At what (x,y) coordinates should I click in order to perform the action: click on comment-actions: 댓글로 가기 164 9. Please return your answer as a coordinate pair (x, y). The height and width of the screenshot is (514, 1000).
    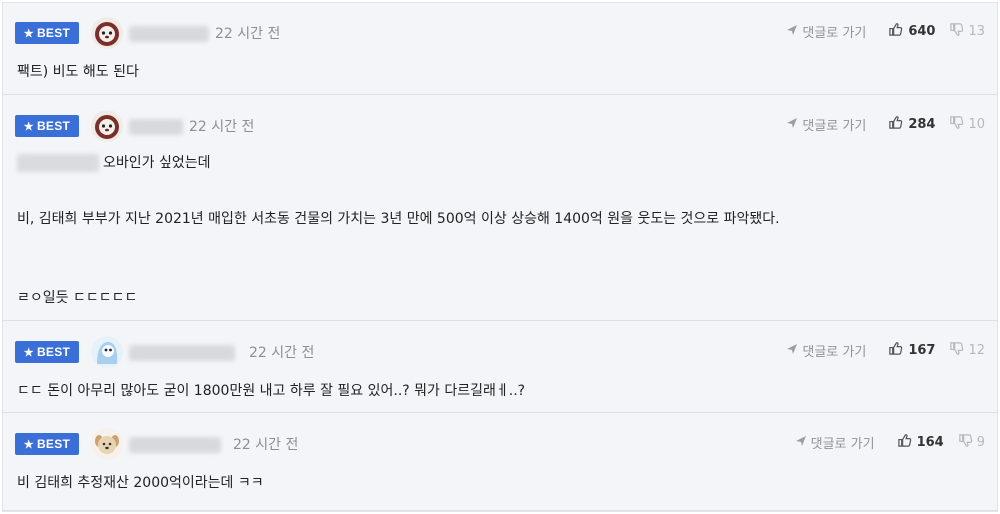
    Looking at the image, I should click on (890, 442).